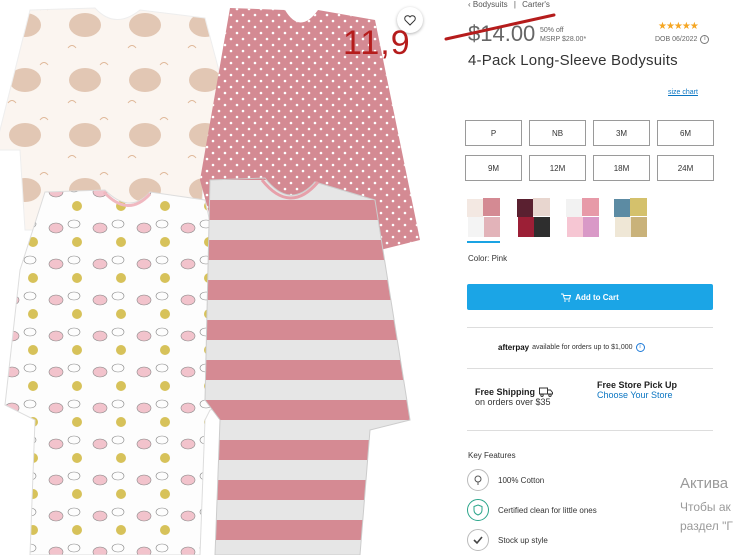  What do you see at coordinates (490, 4) in the screenshot?
I see `breadcrumb-item: Bodysuits` at bounding box center [490, 4].